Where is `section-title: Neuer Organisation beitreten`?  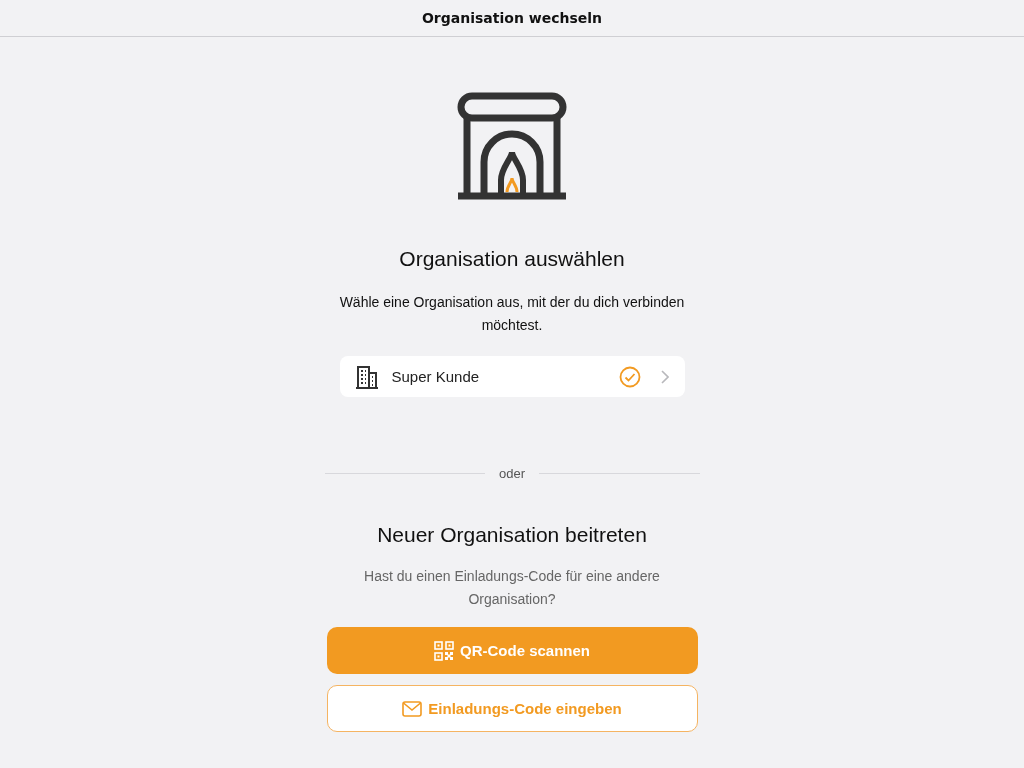
section-title: Neuer Organisation beitreten is located at coordinates (512, 535).